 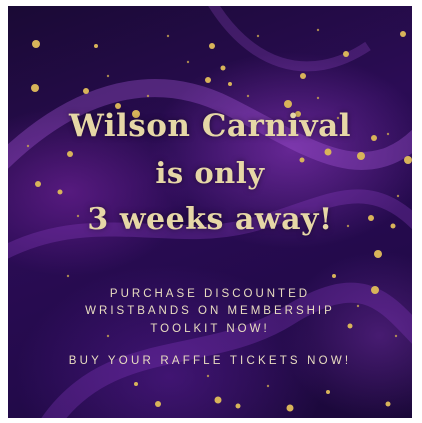 What do you see at coordinates (210, 219) in the screenshot?
I see `headline-line-3: 3 weeks away!` at bounding box center [210, 219].